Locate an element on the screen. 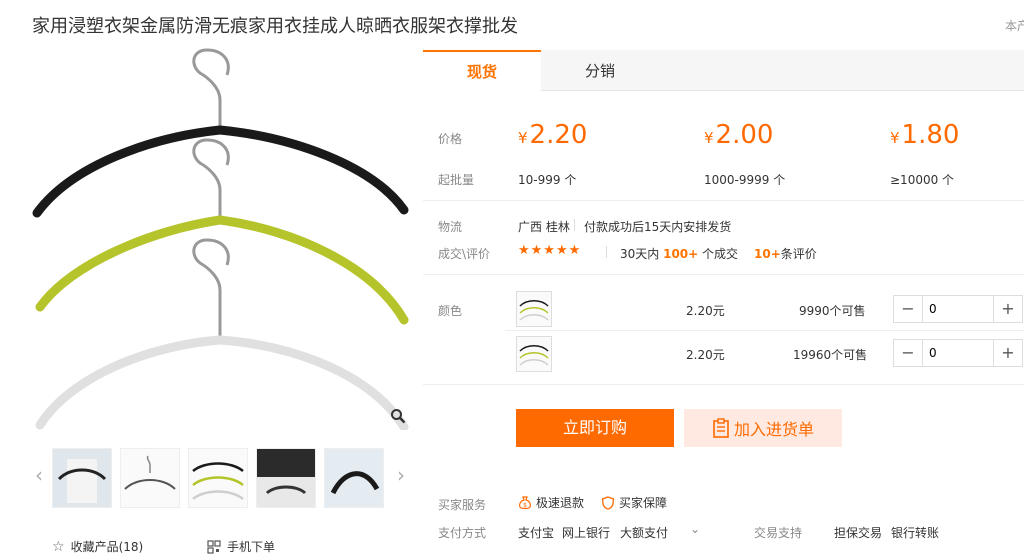 The height and width of the screenshot is (559, 1024). magnifier-icon is located at coordinates (398, 416).